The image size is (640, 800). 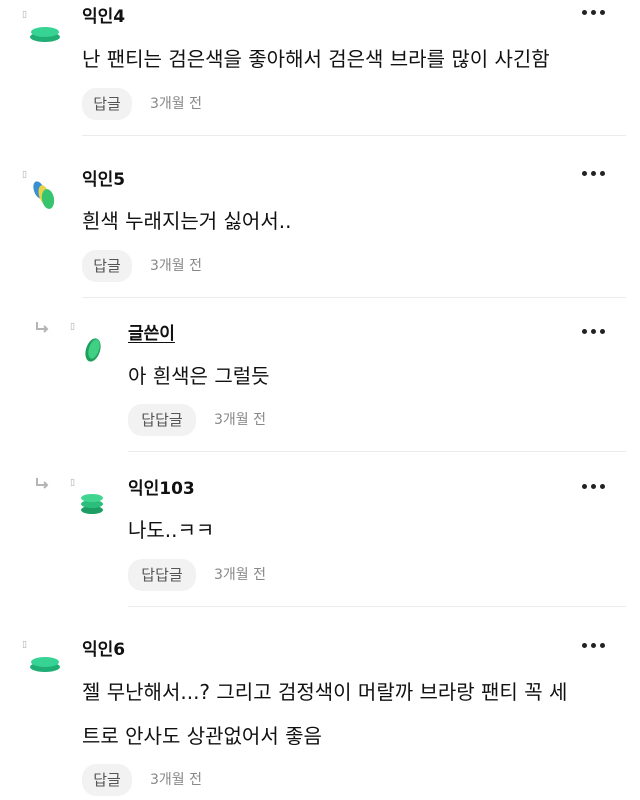 What do you see at coordinates (93, 352) in the screenshot?
I see `avatar-leaf-disc-icon` at bounding box center [93, 352].